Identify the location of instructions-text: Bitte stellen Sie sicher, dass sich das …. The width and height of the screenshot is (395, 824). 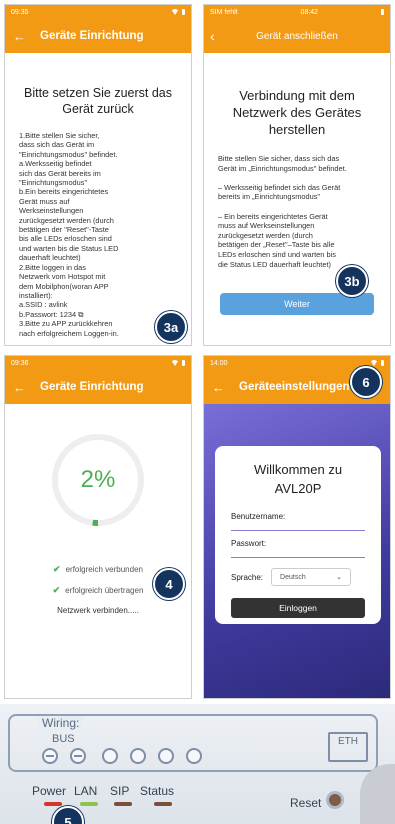
(282, 211).